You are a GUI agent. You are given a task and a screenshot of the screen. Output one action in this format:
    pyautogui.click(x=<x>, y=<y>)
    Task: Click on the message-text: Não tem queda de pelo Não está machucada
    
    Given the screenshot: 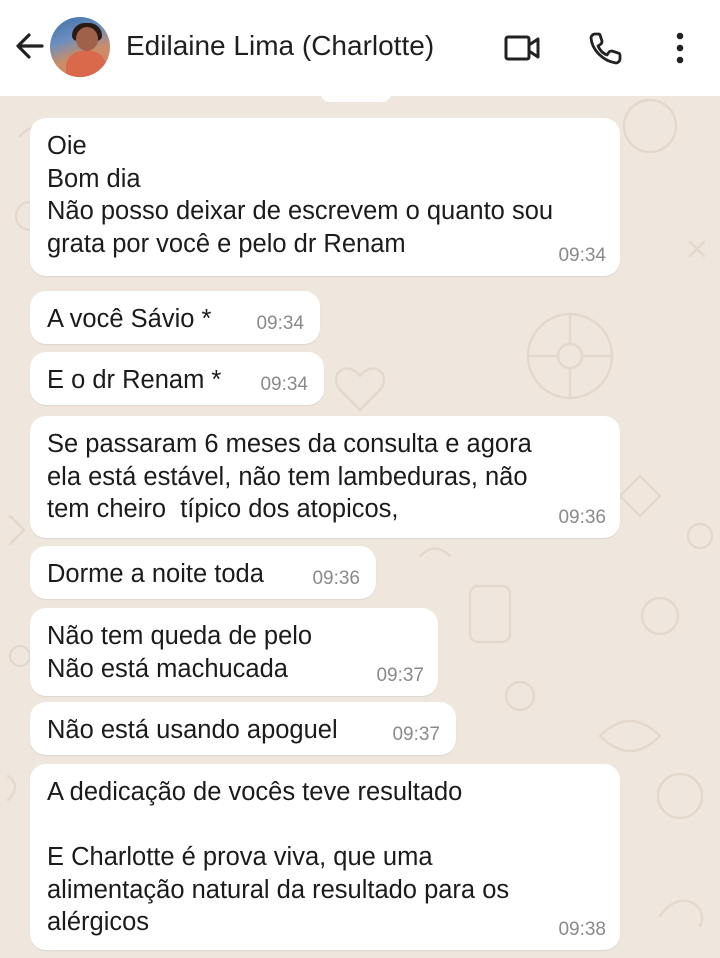 What is the action you would take?
    pyautogui.click(x=180, y=652)
    